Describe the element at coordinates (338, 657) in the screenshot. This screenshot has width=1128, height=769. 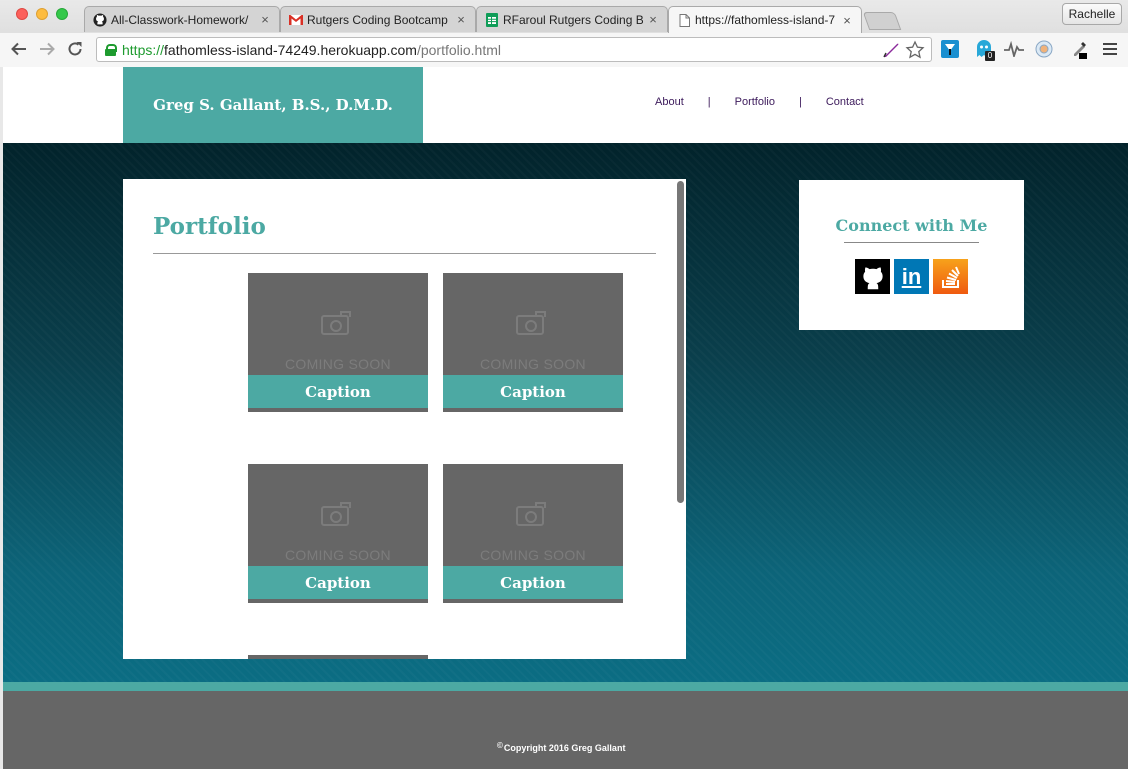
I see `portfolio-item` at that location.